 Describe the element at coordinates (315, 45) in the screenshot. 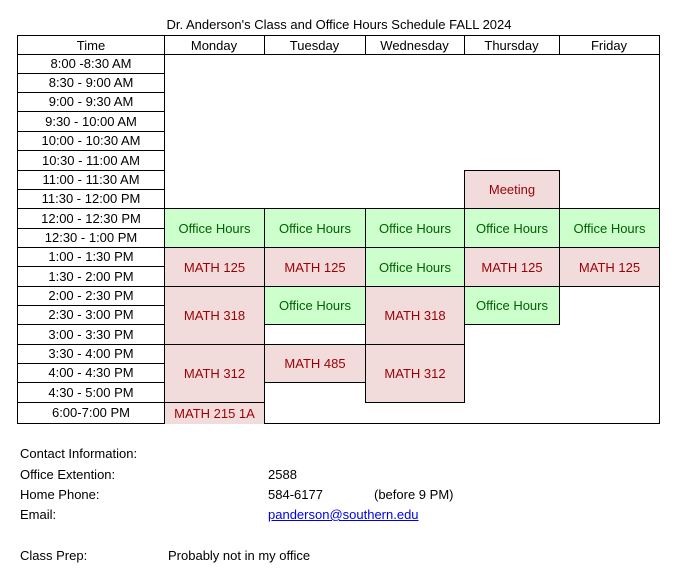

I see `header-tuesday: Tuesday` at that location.